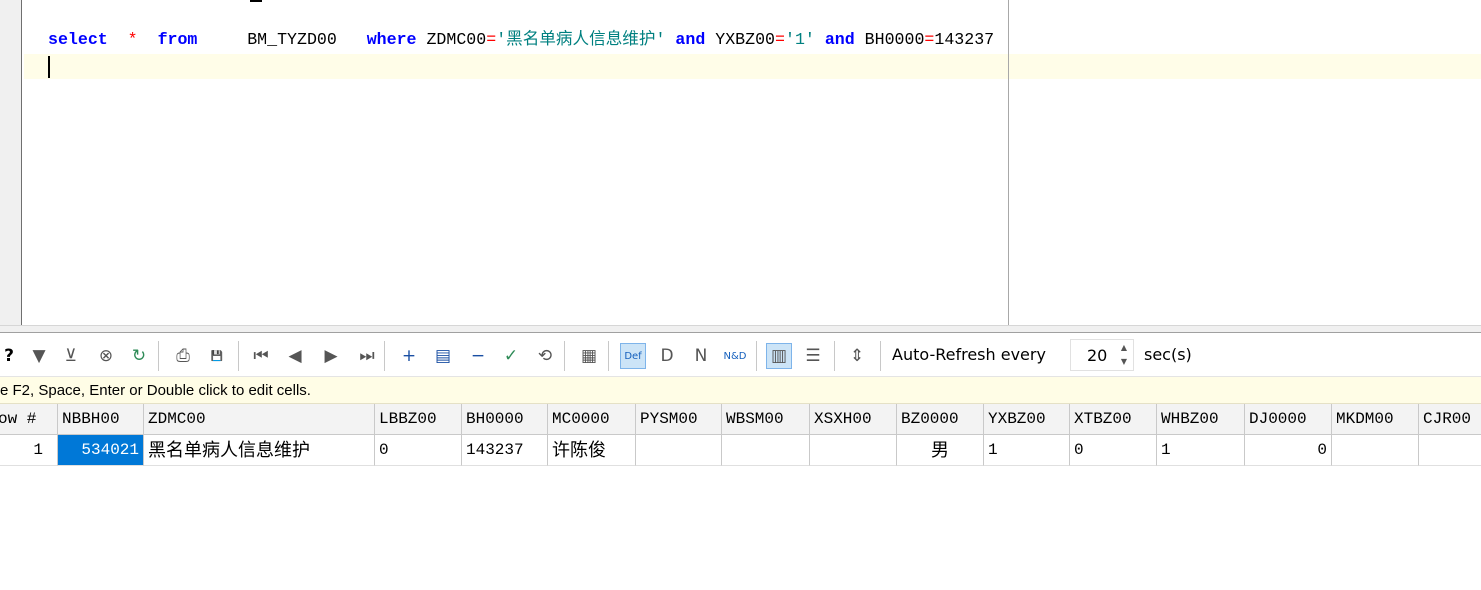 The image size is (1481, 590). I want to click on text-caret, so click(49, 67).